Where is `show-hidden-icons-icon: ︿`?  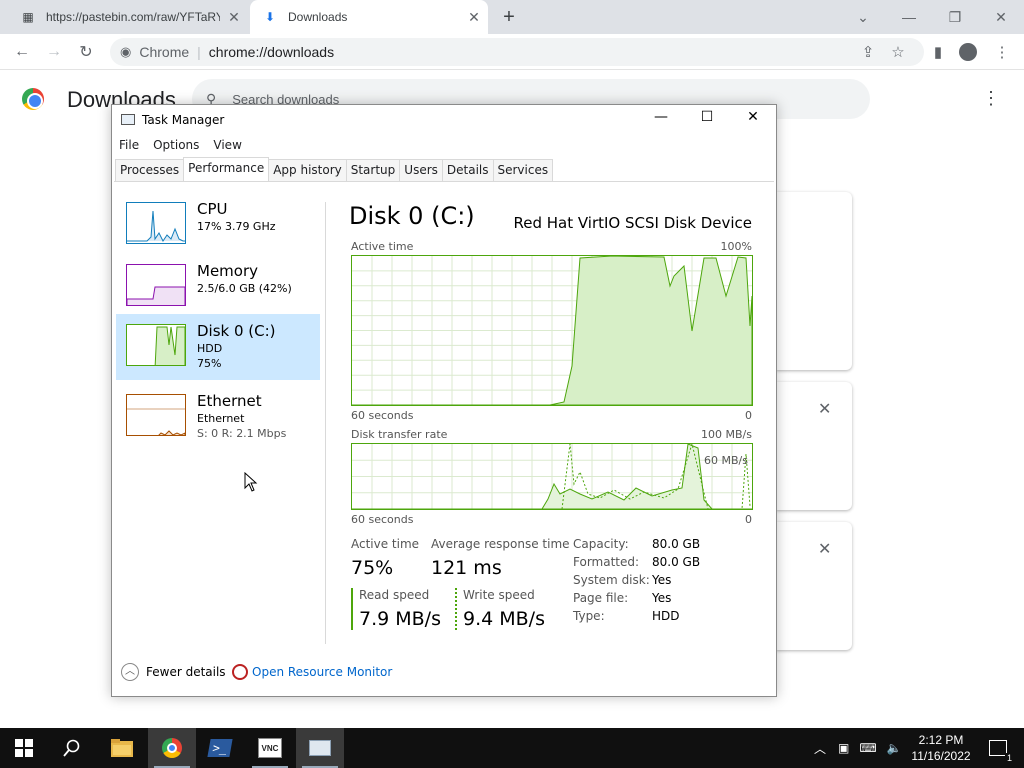 show-hidden-icons-icon: ︿ is located at coordinates (820, 748).